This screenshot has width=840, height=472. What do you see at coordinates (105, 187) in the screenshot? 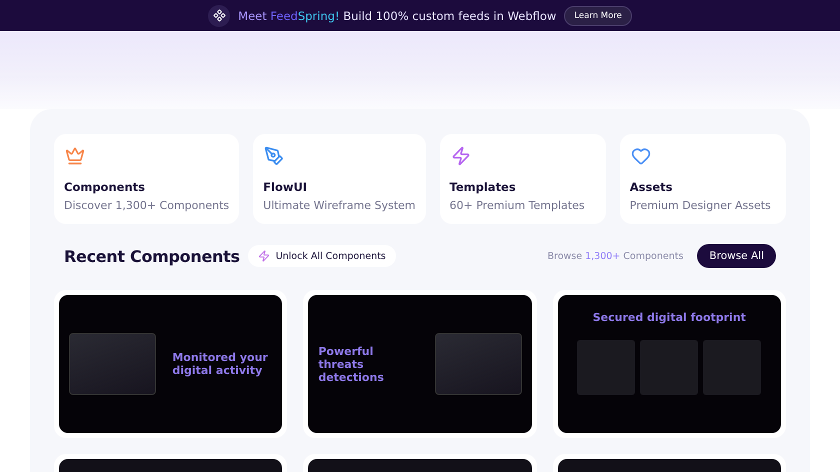
I see `category-title: Components` at bounding box center [105, 187].